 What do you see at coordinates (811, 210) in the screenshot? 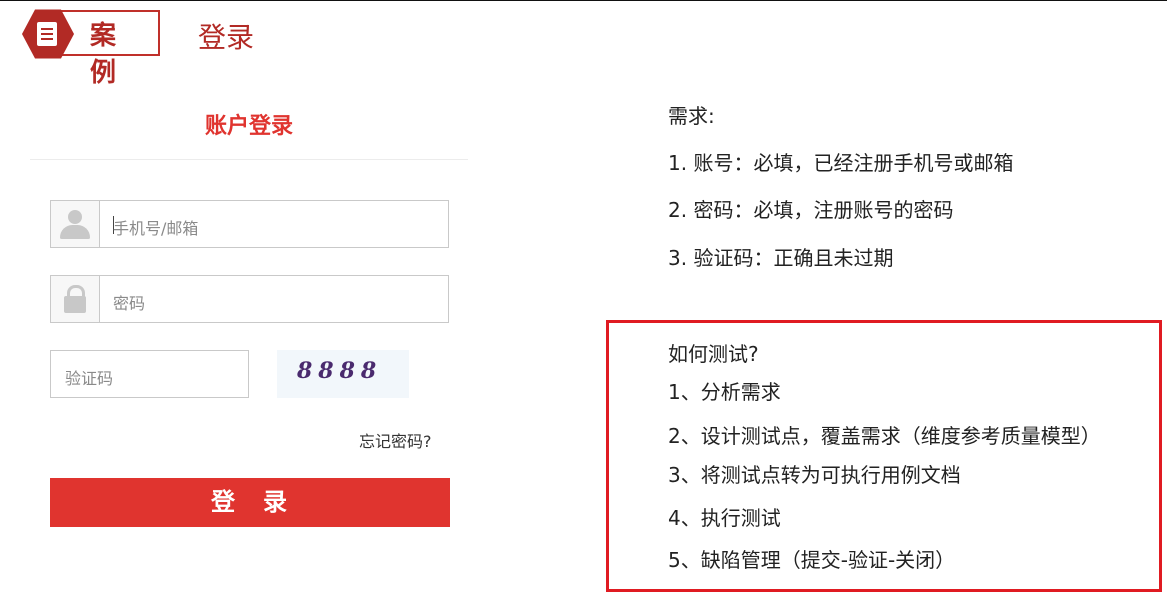
I see `requirement-item: 2. 密码：必填，注册账号的密码` at bounding box center [811, 210].